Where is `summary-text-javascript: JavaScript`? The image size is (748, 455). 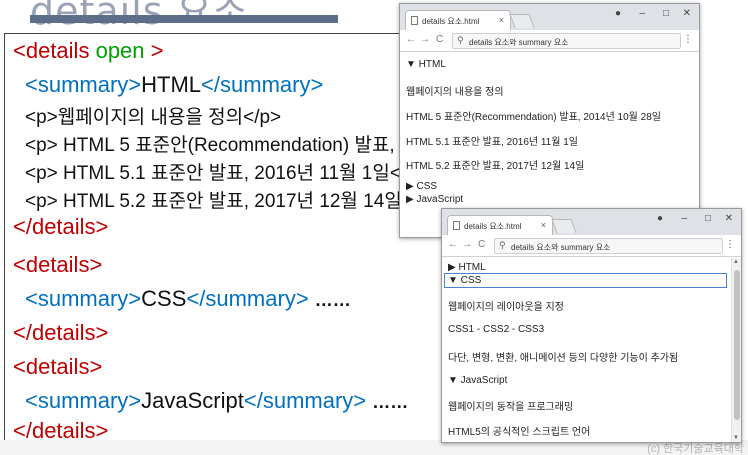 summary-text-javascript: JavaScript is located at coordinates (192, 400).